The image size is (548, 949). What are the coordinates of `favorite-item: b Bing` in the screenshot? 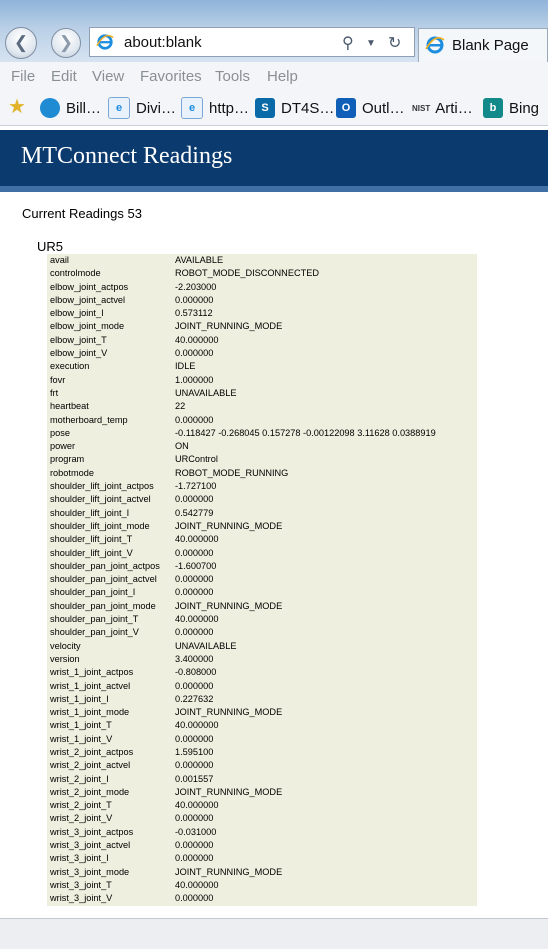 It's located at (511, 108).